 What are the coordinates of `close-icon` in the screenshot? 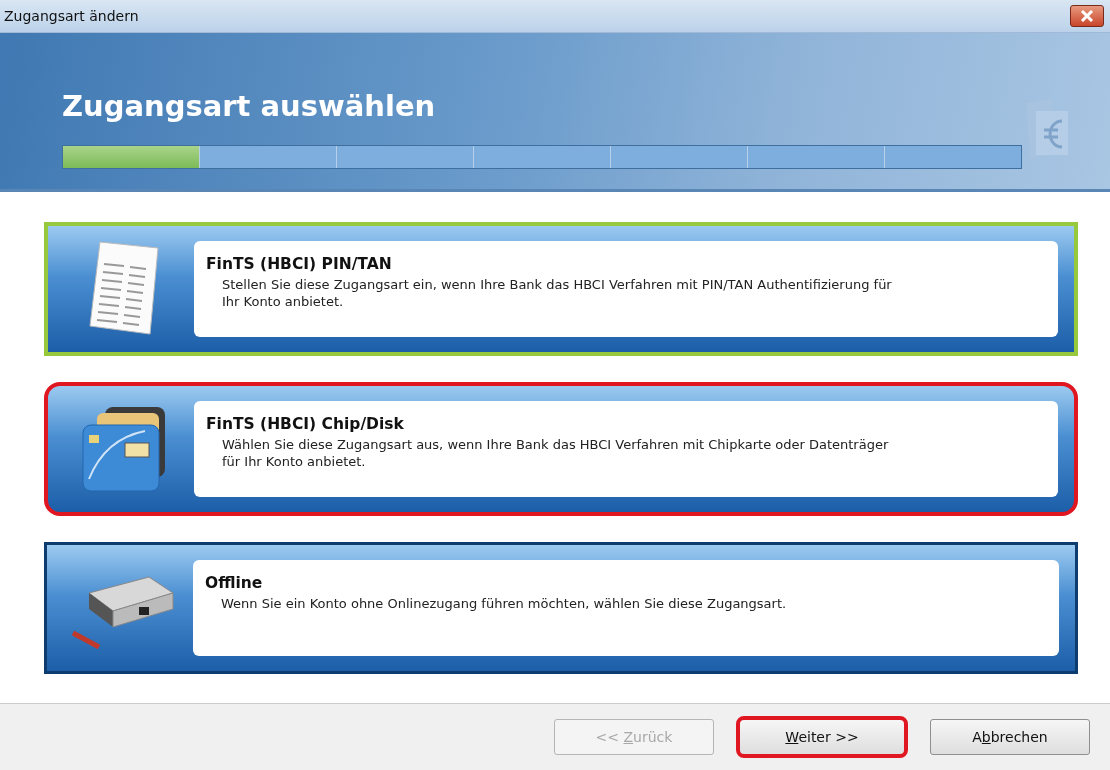 It's located at (1087, 16).